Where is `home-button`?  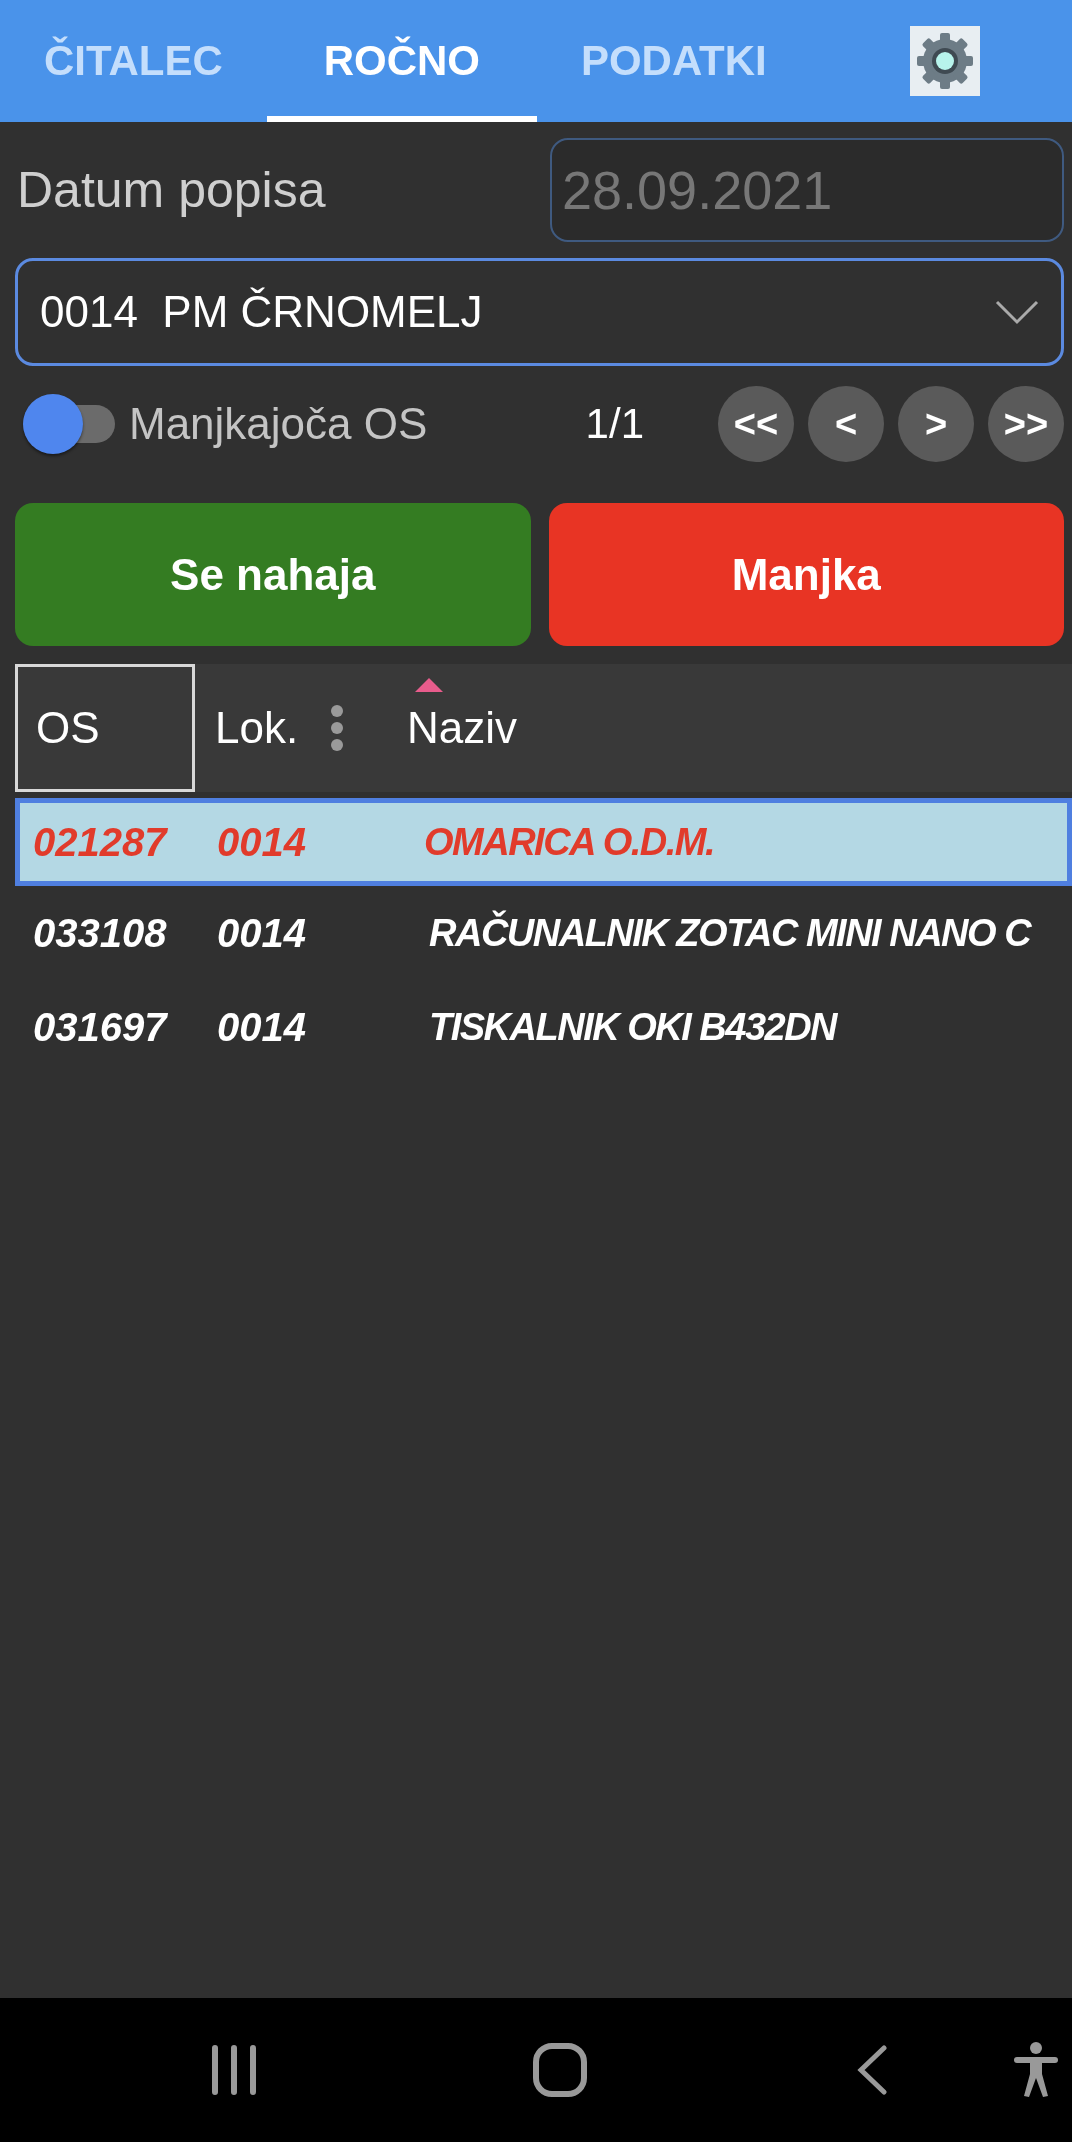 home-button is located at coordinates (560, 2070).